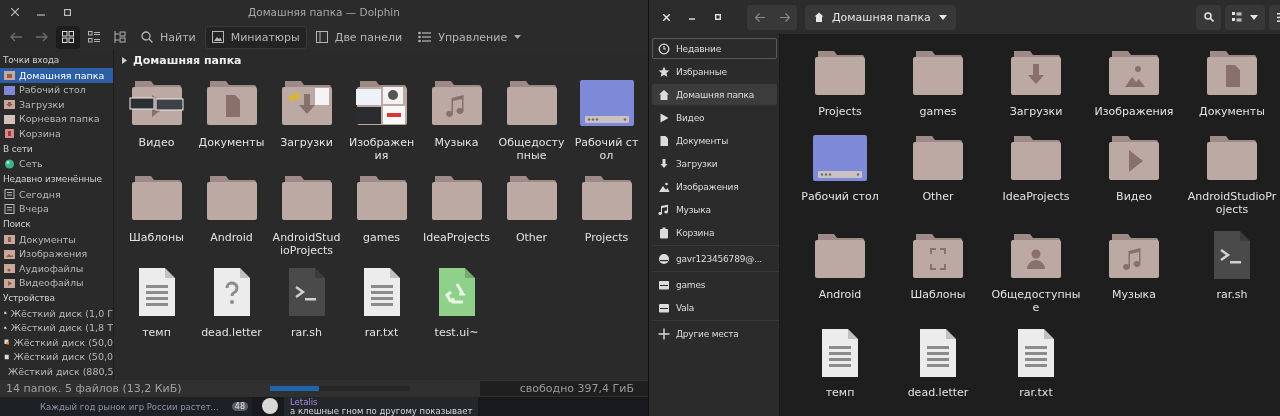 The width and height of the screenshot is (1280, 416). What do you see at coordinates (714, 284) in the screenshot?
I see `sidebar-item: games` at bounding box center [714, 284].